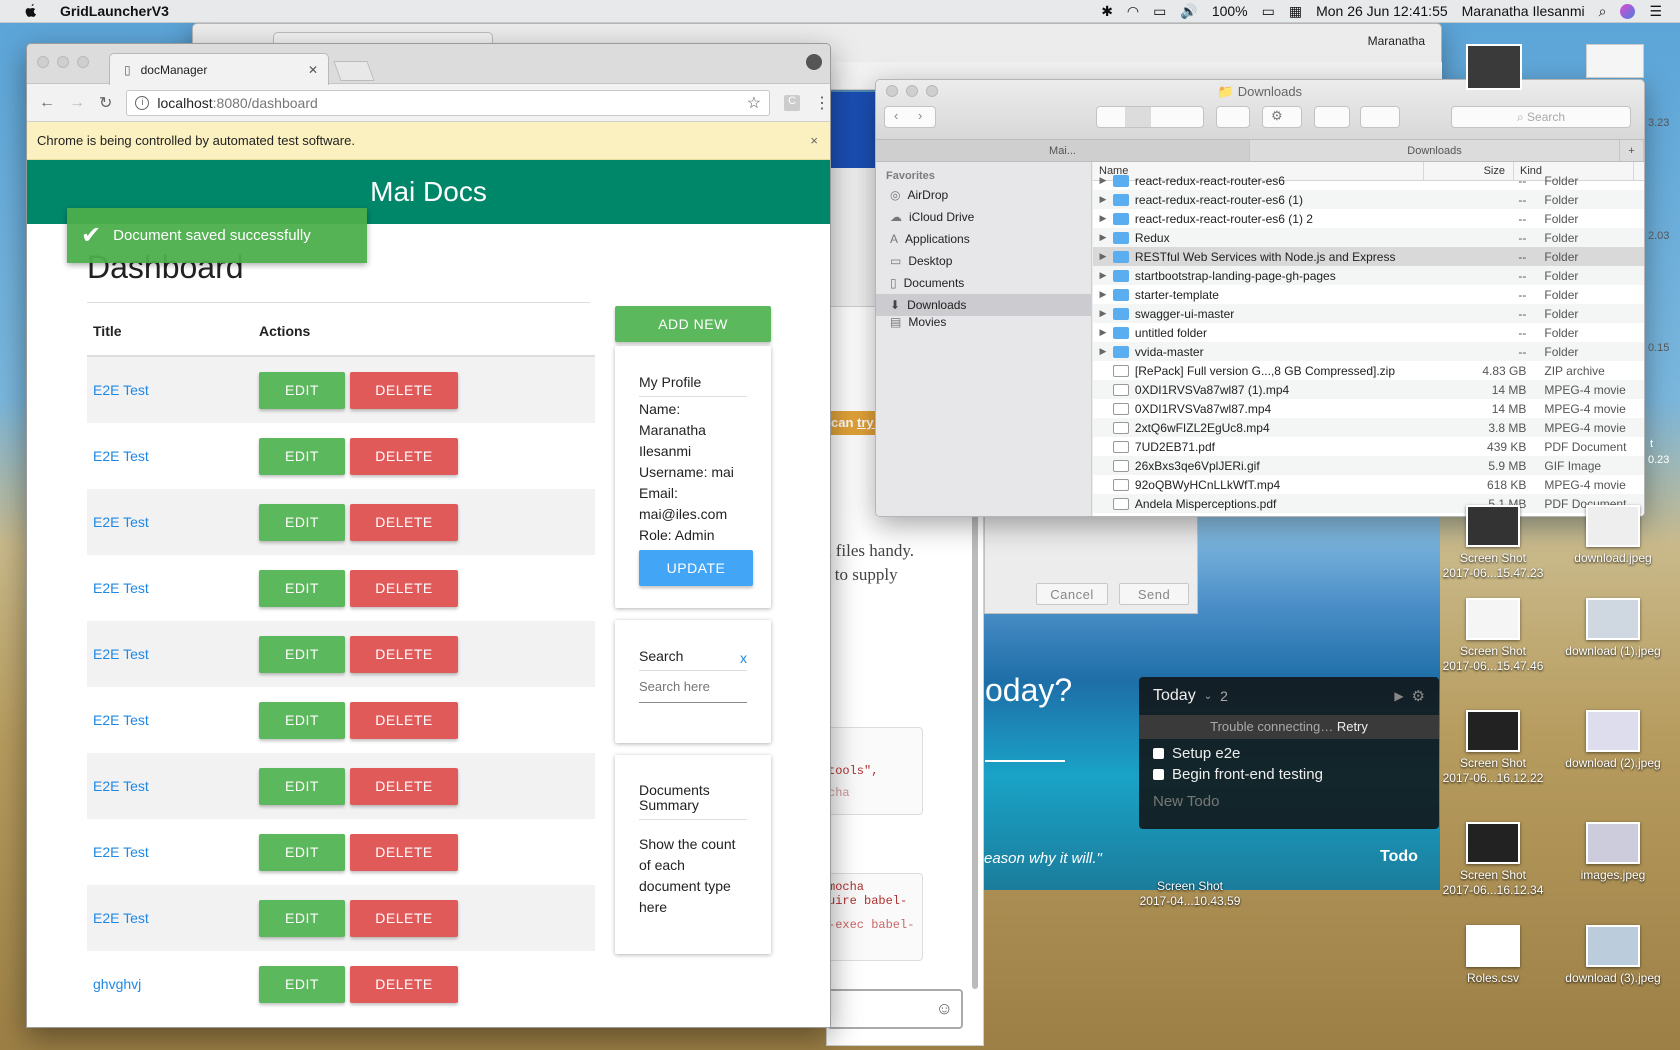  Describe the element at coordinates (1613, 955) in the screenshot. I see `desktop-file-icon: download (3).jpeg` at that location.